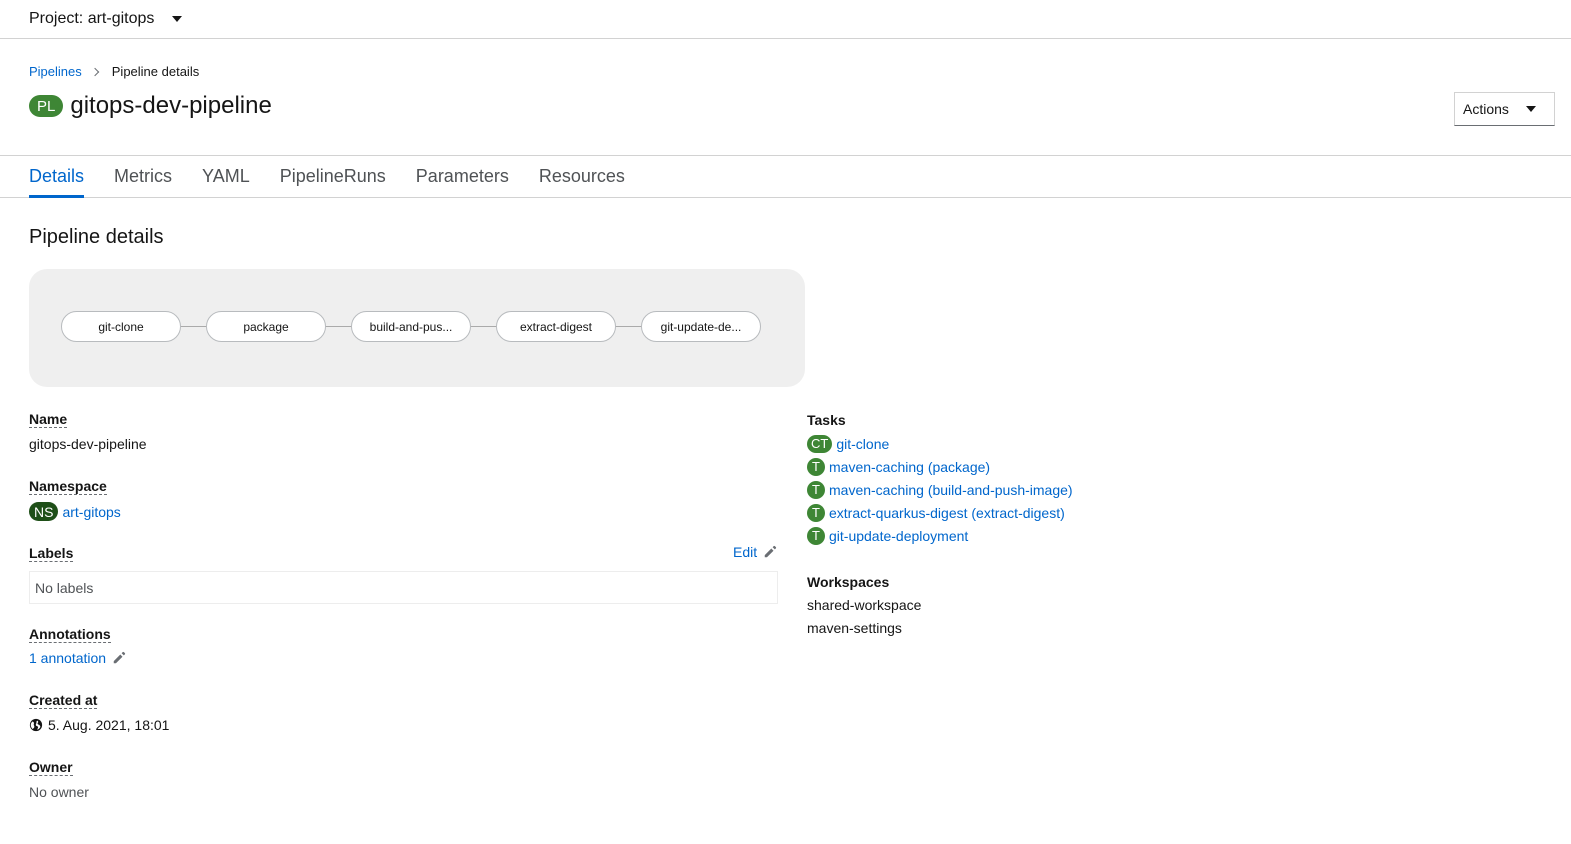  What do you see at coordinates (51, 767) in the screenshot?
I see `owner-label: Owner` at bounding box center [51, 767].